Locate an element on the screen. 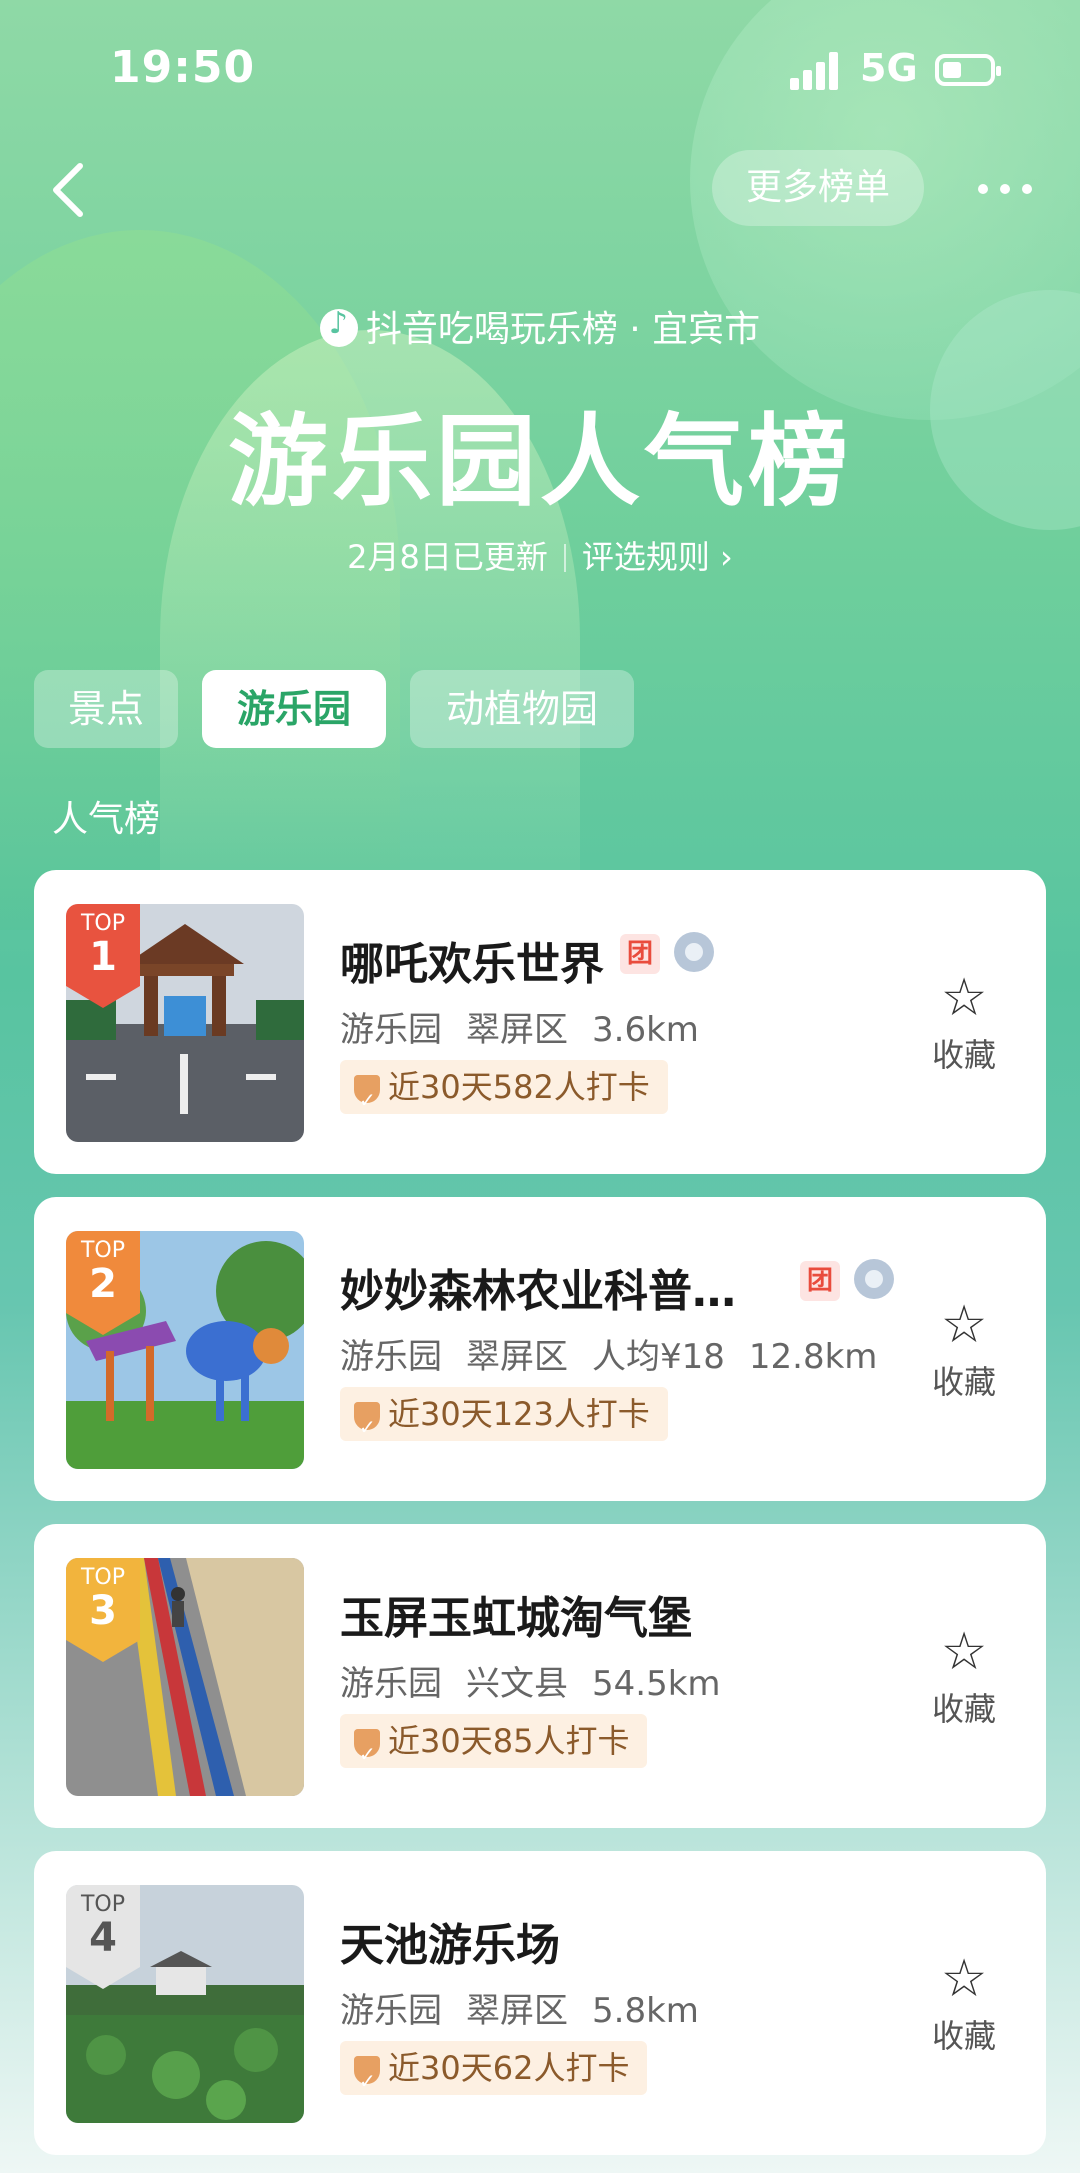  checkin-badge: 近30天85人打卡 is located at coordinates (494, 1747).